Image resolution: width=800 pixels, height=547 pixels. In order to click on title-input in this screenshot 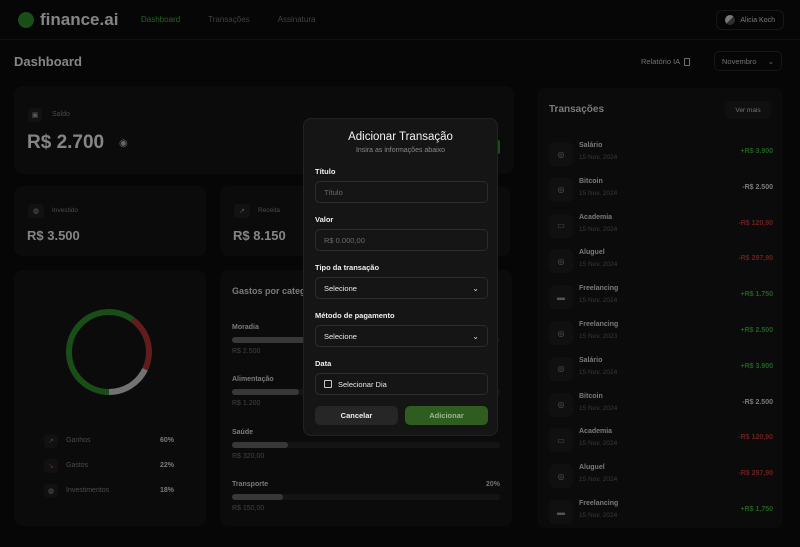, I will do `click(401, 192)`.